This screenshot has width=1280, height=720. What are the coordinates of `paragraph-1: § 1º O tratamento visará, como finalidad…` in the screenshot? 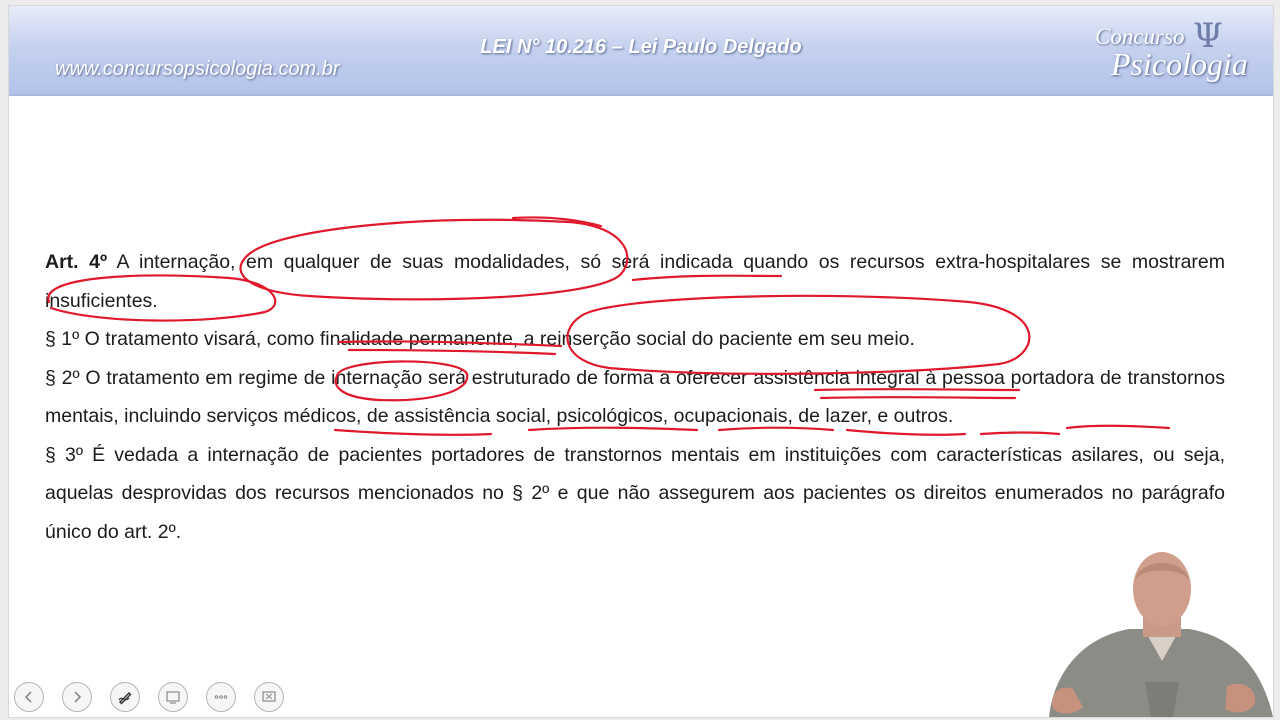 It's located at (480, 339).